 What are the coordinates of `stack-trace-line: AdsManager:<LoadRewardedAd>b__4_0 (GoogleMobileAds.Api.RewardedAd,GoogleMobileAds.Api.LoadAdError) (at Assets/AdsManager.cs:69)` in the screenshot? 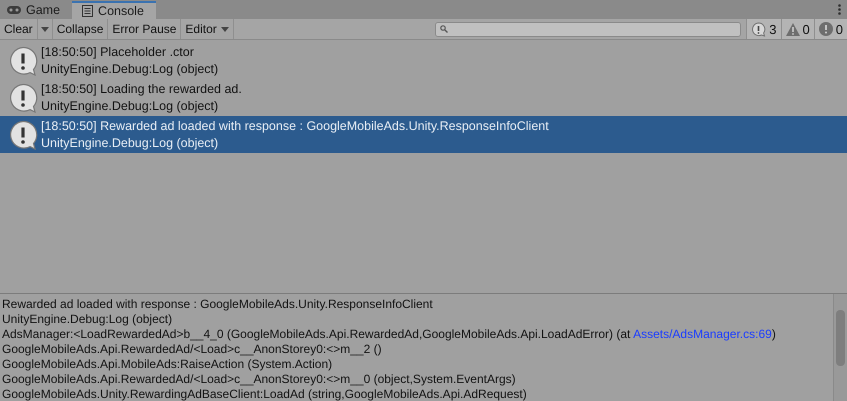 It's located at (389, 334).